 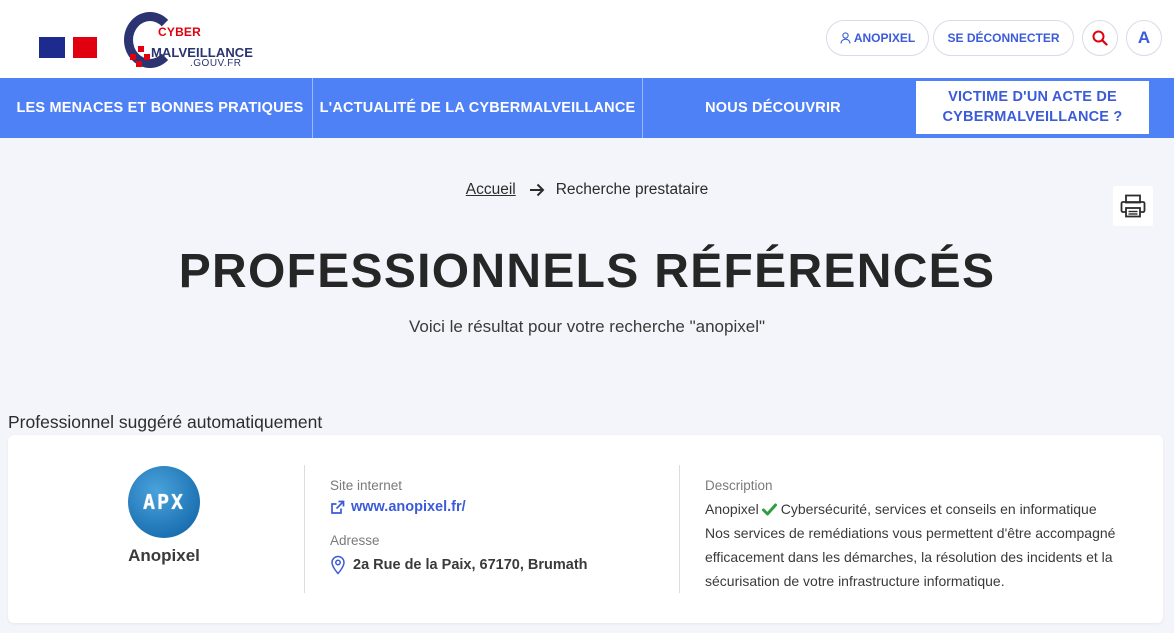 What do you see at coordinates (845, 38) in the screenshot?
I see `user-icon` at bounding box center [845, 38].